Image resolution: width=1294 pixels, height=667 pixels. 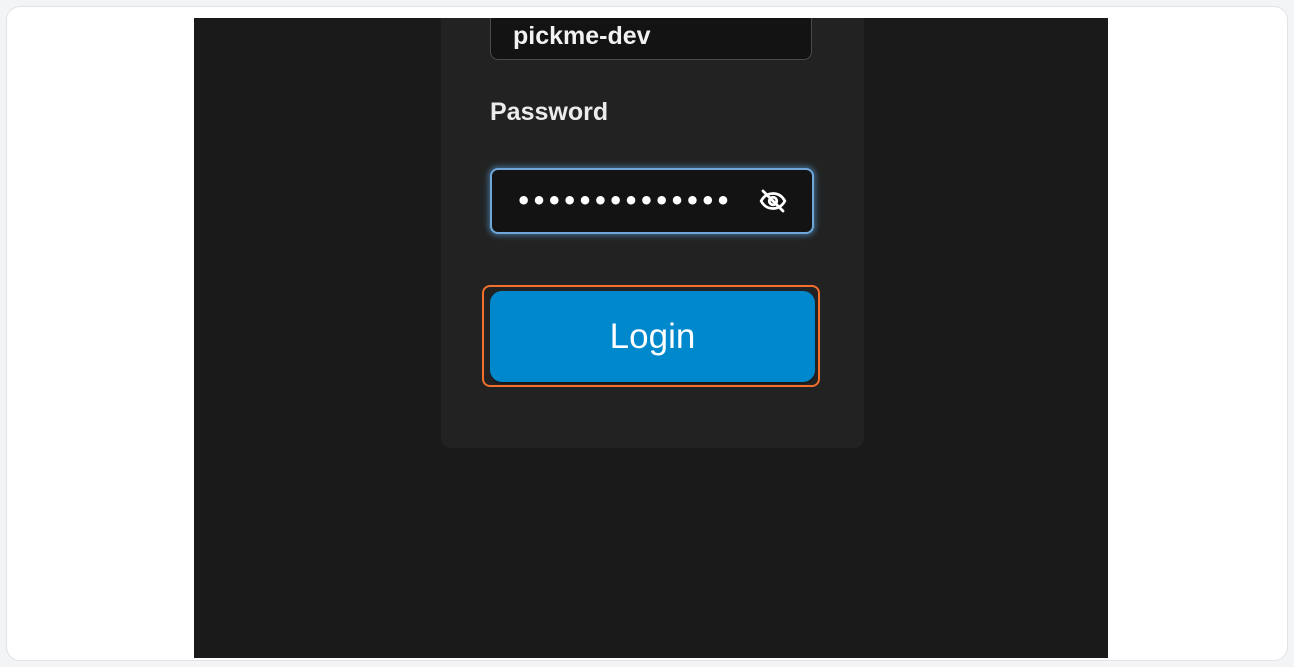 What do you see at coordinates (773, 201) in the screenshot?
I see `eye-off-icon` at bounding box center [773, 201].